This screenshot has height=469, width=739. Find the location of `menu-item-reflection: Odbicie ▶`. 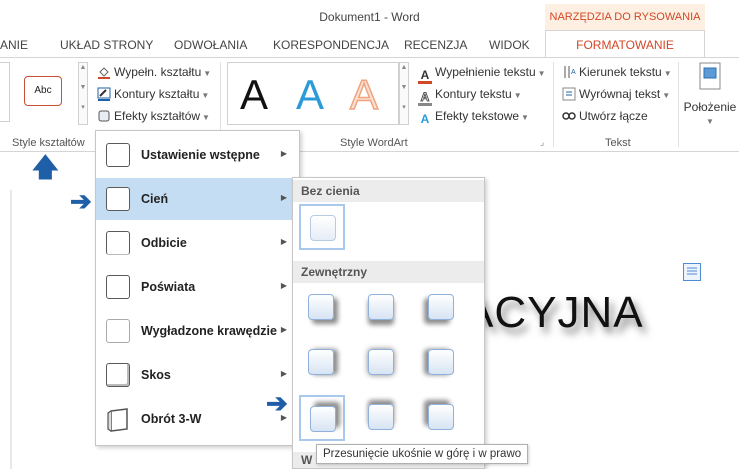

menu-item-reflection: Odbicie ▶ is located at coordinates (197, 243).